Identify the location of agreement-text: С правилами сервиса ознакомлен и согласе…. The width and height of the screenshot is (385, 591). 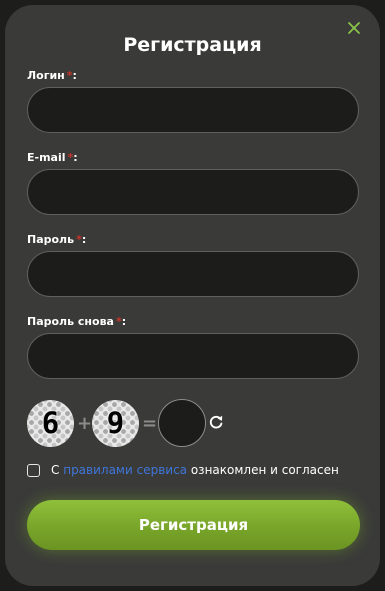
(195, 470).